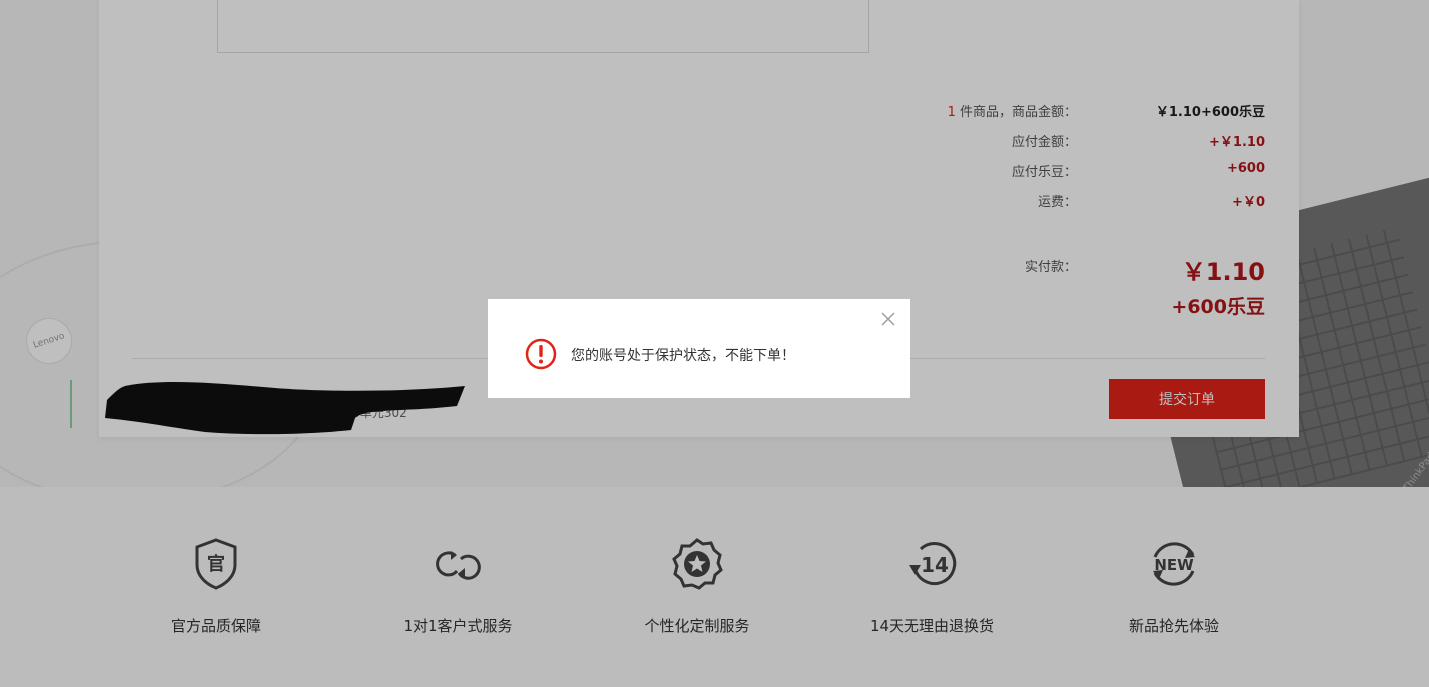 The height and width of the screenshot is (687, 1429). I want to click on close-icon, so click(888, 319).